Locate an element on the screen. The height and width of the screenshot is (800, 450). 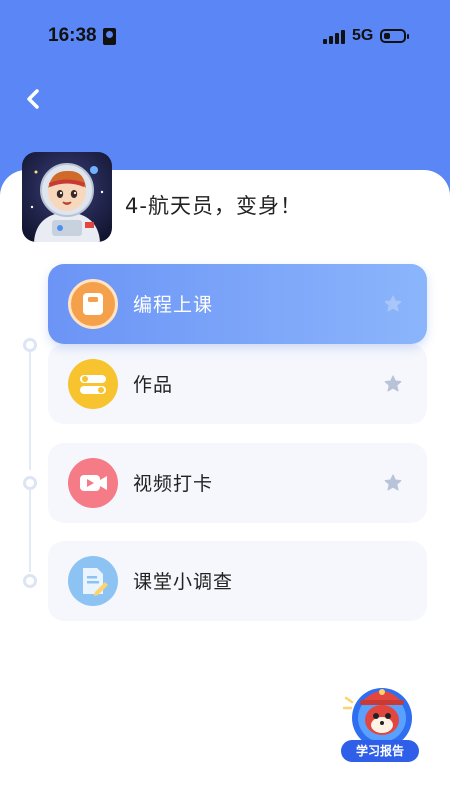
menu-item-label: 作品 is located at coordinates (153, 385).